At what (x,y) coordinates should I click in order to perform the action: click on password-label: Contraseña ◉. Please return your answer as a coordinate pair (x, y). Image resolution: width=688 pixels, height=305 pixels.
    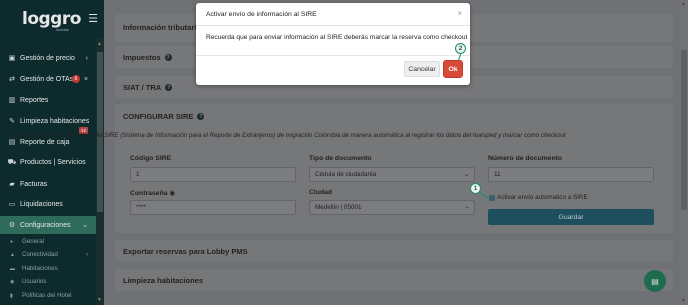
    Looking at the image, I should click on (152, 193).